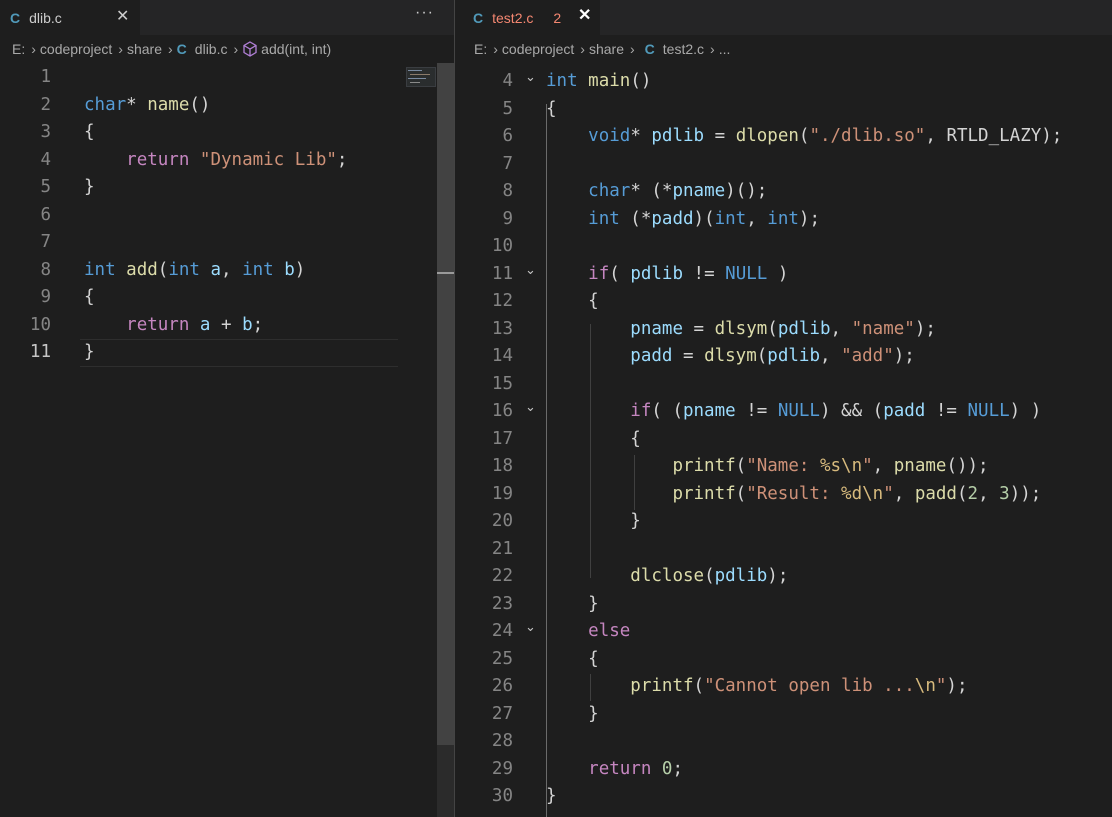  What do you see at coordinates (783, 770) in the screenshot?
I see `code-line: 29 return 0;` at bounding box center [783, 770].